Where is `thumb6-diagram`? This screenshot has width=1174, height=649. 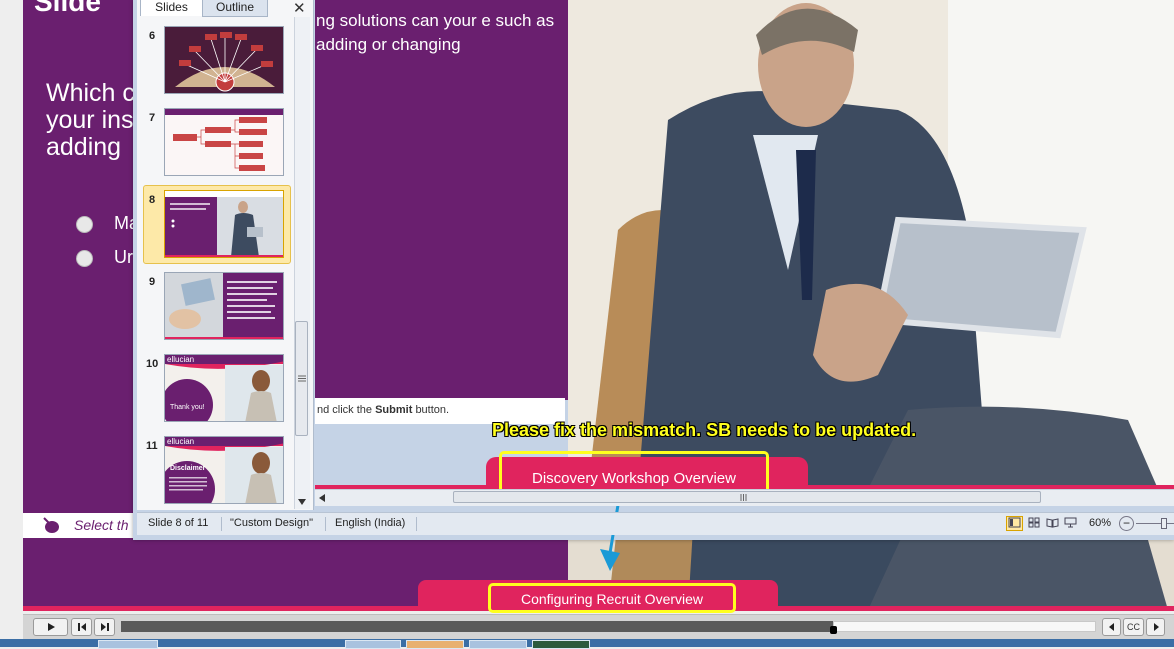 thumb6-diagram is located at coordinates (225, 62).